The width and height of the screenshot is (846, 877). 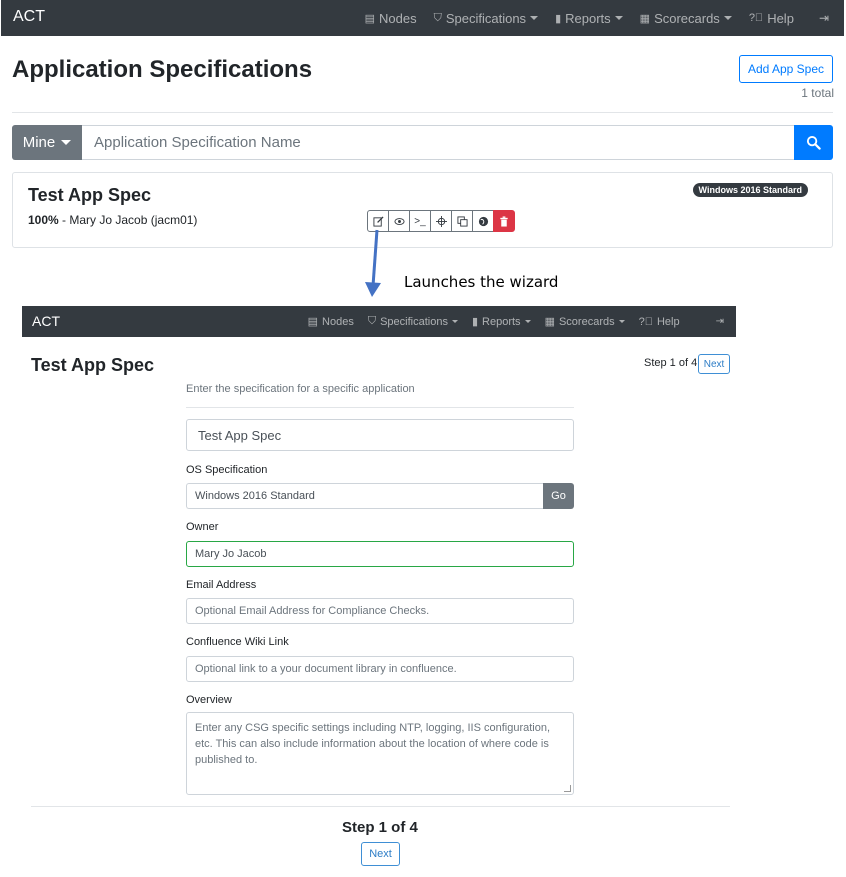 What do you see at coordinates (380, 827) in the screenshot?
I see `step-indicator-bottom: Step 1 of 4` at bounding box center [380, 827].